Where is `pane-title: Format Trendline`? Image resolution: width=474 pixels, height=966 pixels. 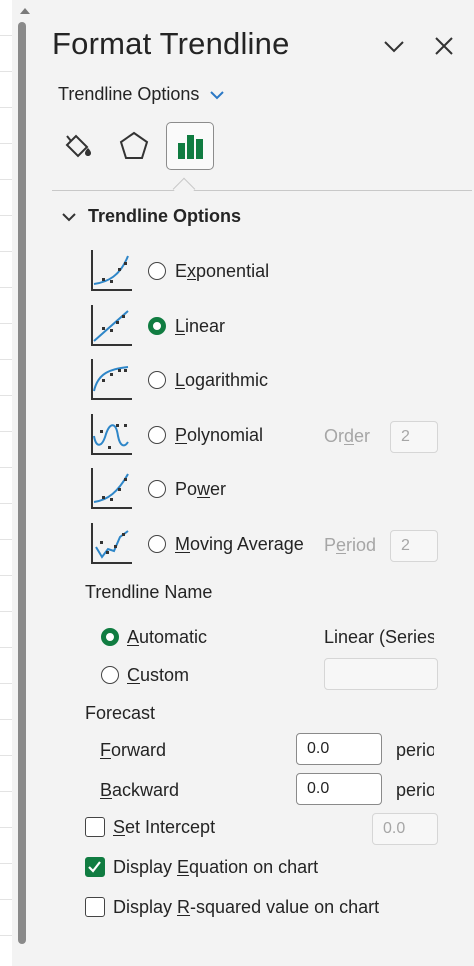 pane-title: Format Trendline is located at coordinates (171, 43).